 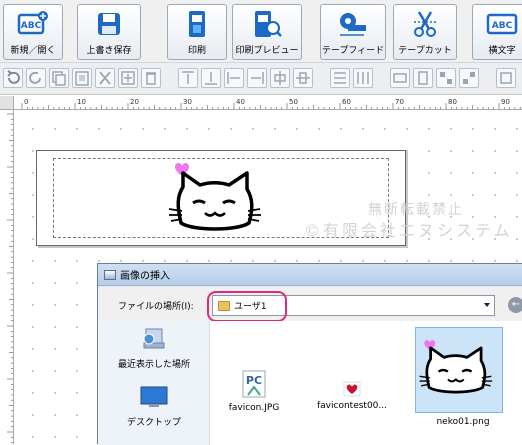 What do you see at coordinates (416, 210) in the screenshot?
I see `watermark-line1: 無断転載禁止` at bounding box center [416, 210].